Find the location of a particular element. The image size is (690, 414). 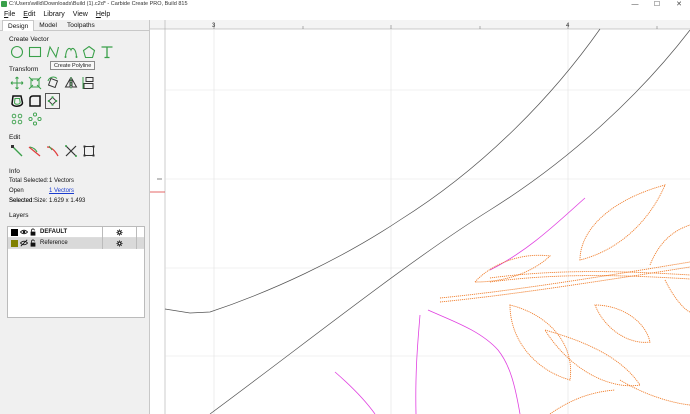

tab-model: Model is located at coordinates (48, 25).